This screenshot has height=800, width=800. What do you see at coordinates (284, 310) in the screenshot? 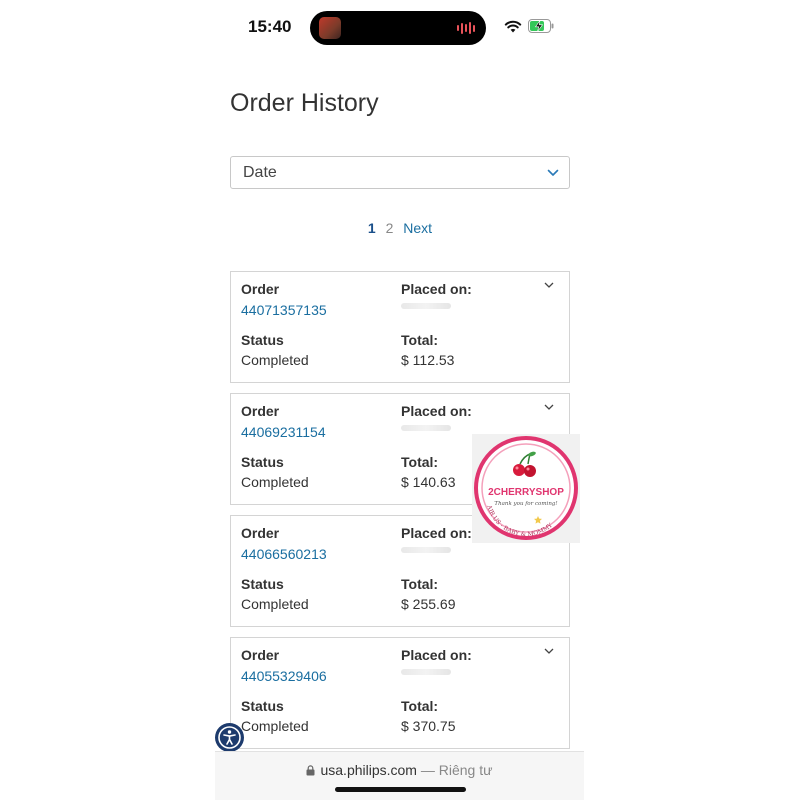
I see `order-number-link: 44071357135` at bounding box center [284, 310].